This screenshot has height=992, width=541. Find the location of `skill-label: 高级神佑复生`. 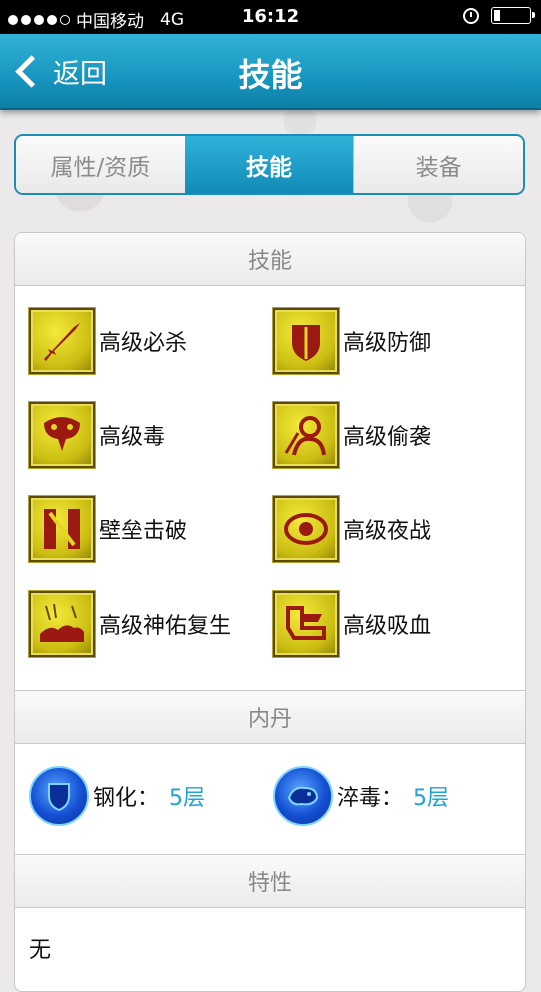

skill-label: 高级神佑复生 is located at coordinates (165, 626).